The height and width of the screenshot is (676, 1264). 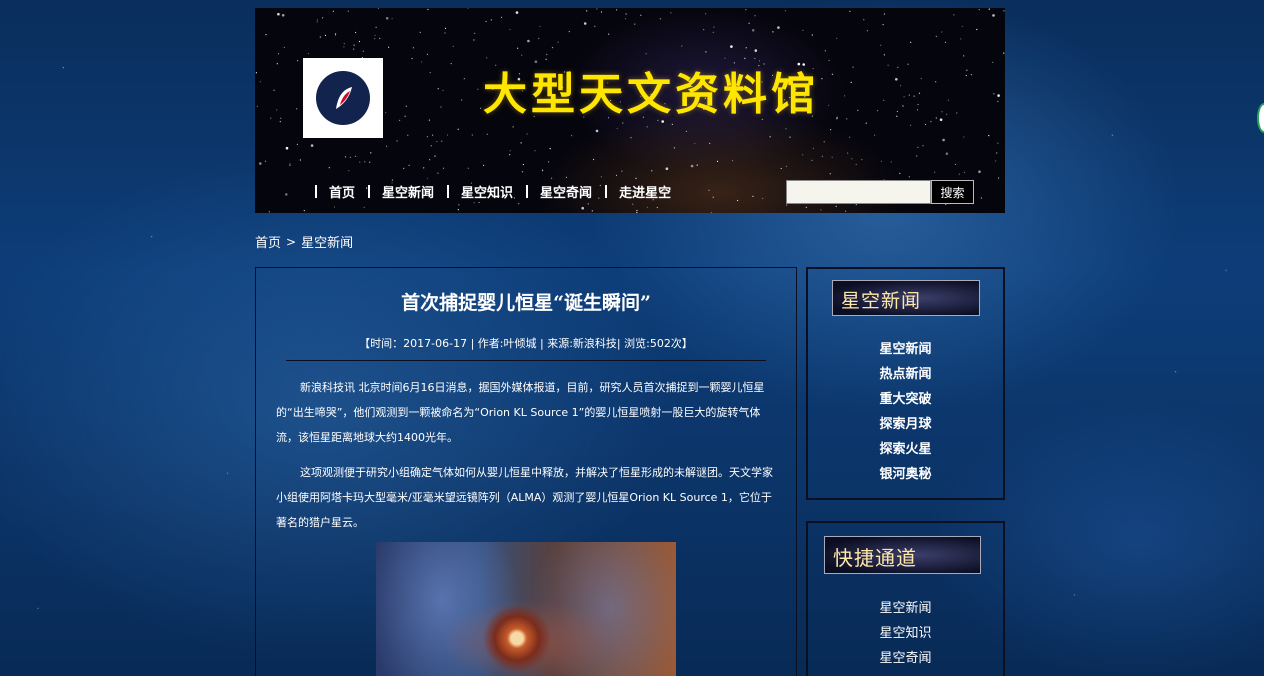 What do you see at coordinates (905, 449) in the screenshot?
I see `sidebar-item-mars: 探索火星` at bounding box center [905, 449].